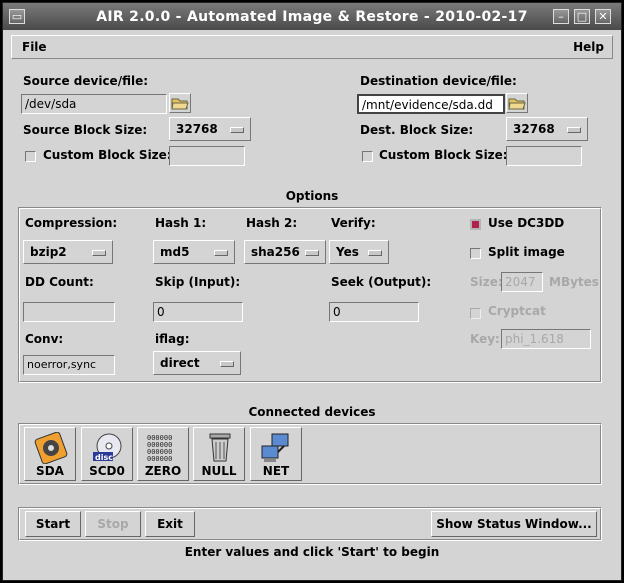 This screenshot has width=624, height=583. I want to click on source-browse-button, so click(180, 103).